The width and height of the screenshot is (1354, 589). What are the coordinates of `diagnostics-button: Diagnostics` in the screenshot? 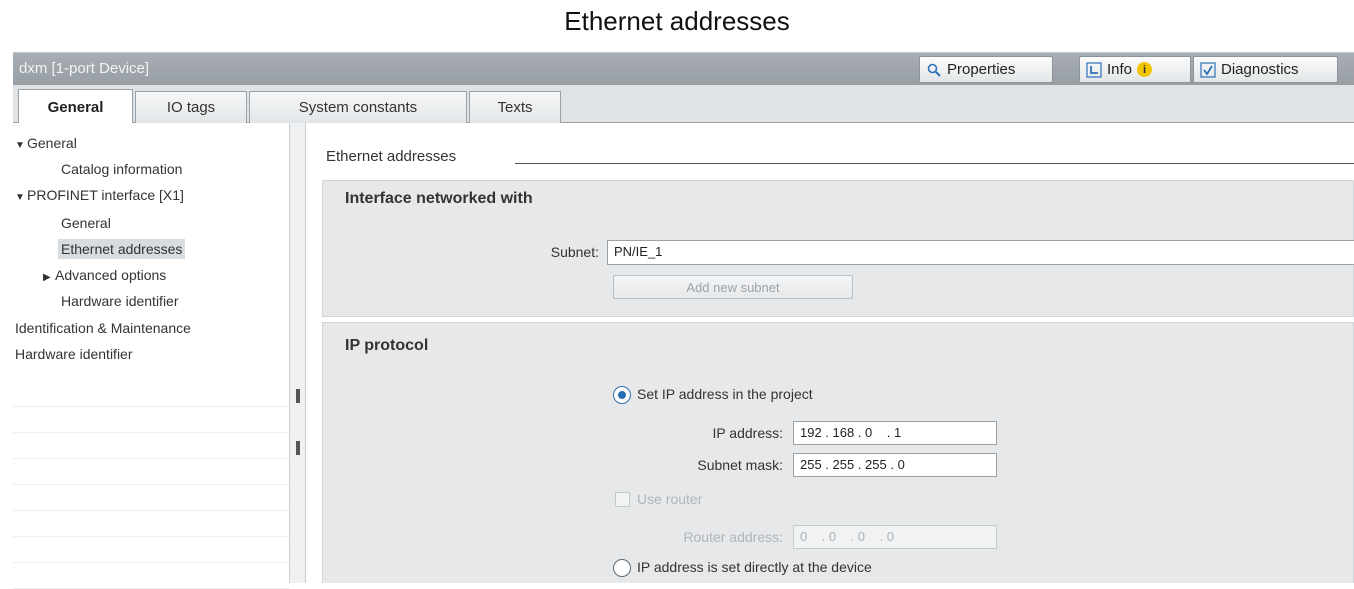 It's located at (1265, 69).